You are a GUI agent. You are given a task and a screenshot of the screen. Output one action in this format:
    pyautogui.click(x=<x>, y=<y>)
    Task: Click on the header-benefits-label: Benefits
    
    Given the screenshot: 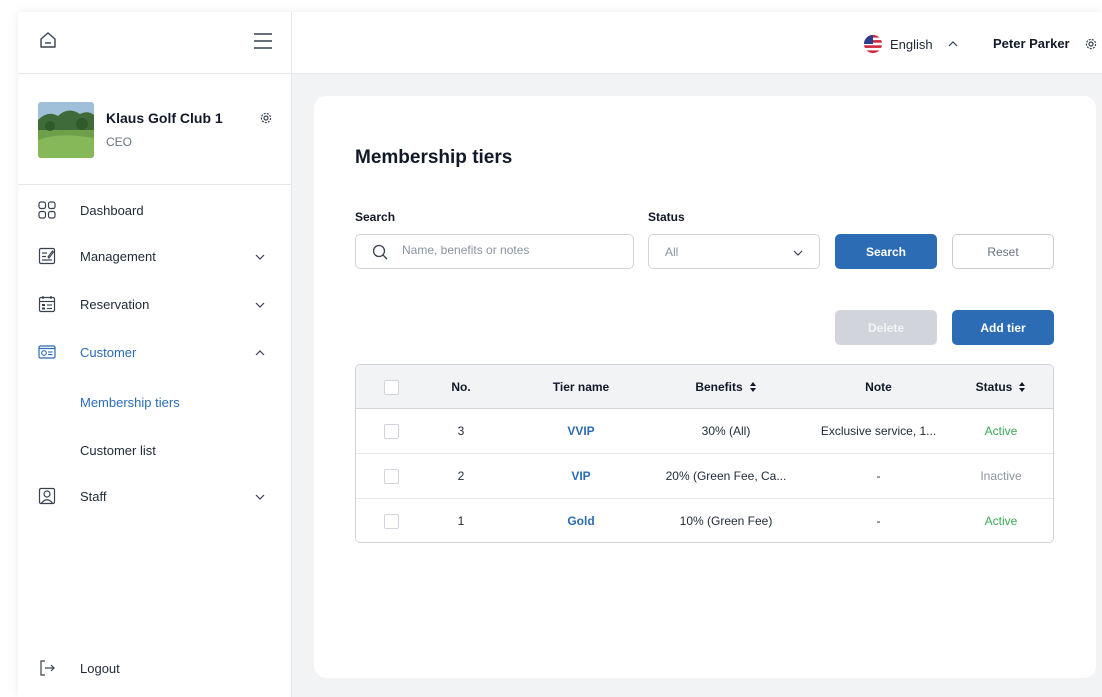 What is the action you would take?
    pyautogui.click(x=719, y=387)
    